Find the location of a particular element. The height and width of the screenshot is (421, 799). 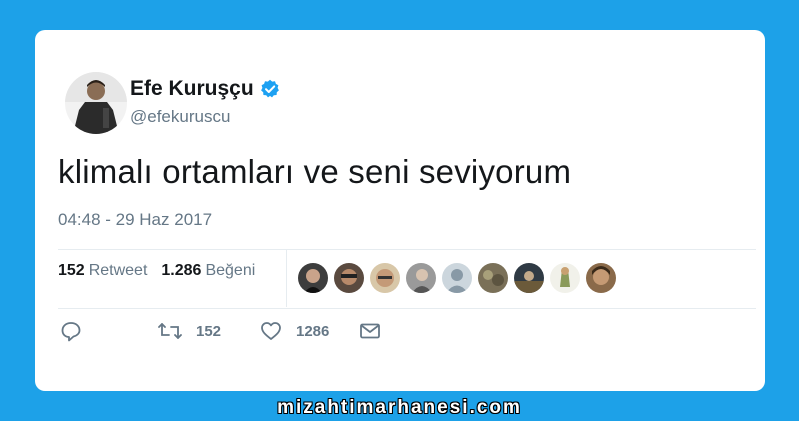

author-avatar is located at coordinates (96, 103).